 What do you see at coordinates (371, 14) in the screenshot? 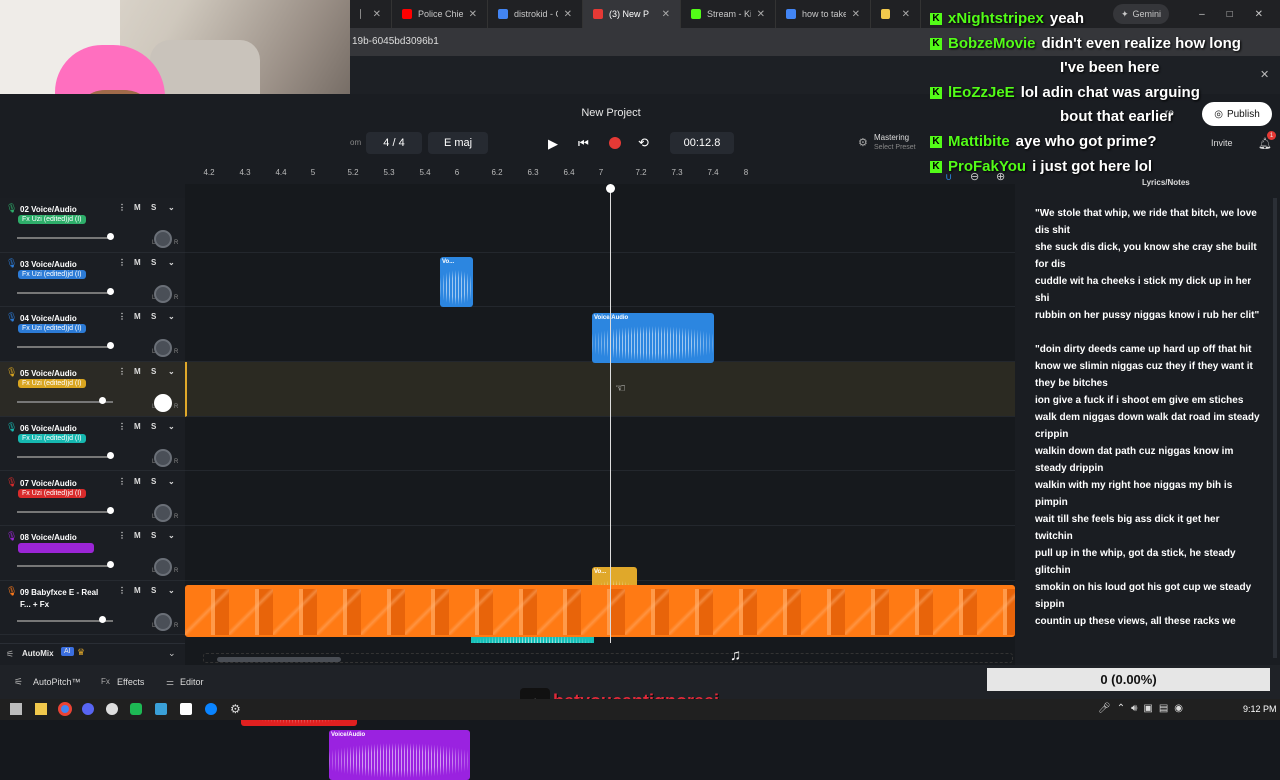
I see `browser-tab: ds✕` at bounding box center [371, 14].